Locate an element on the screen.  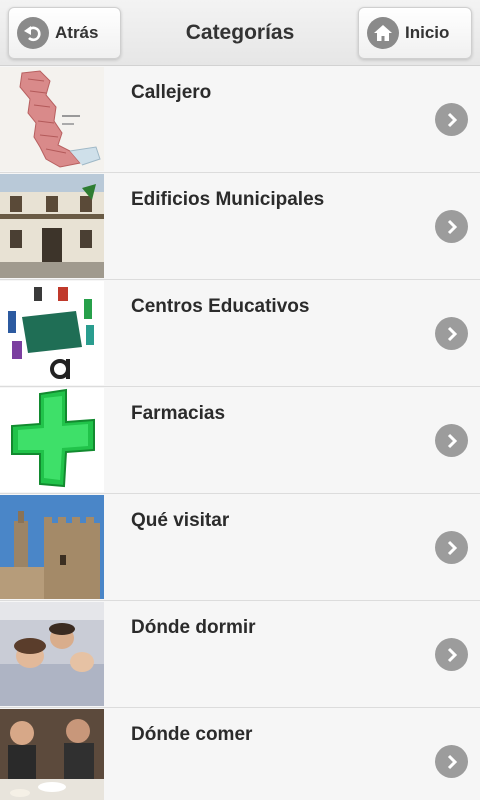
category-item-donde-dormir: Dónde dormir is located at coordinates (240, 654).